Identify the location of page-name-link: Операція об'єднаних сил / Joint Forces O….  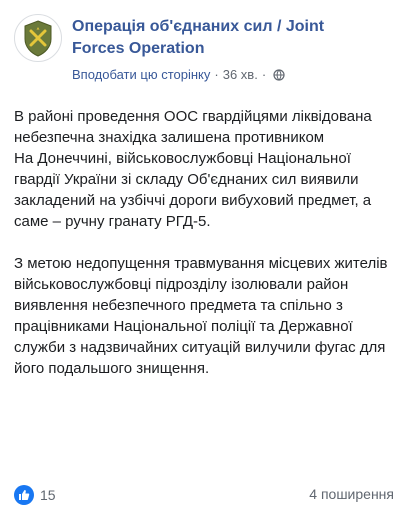
(222, 38).